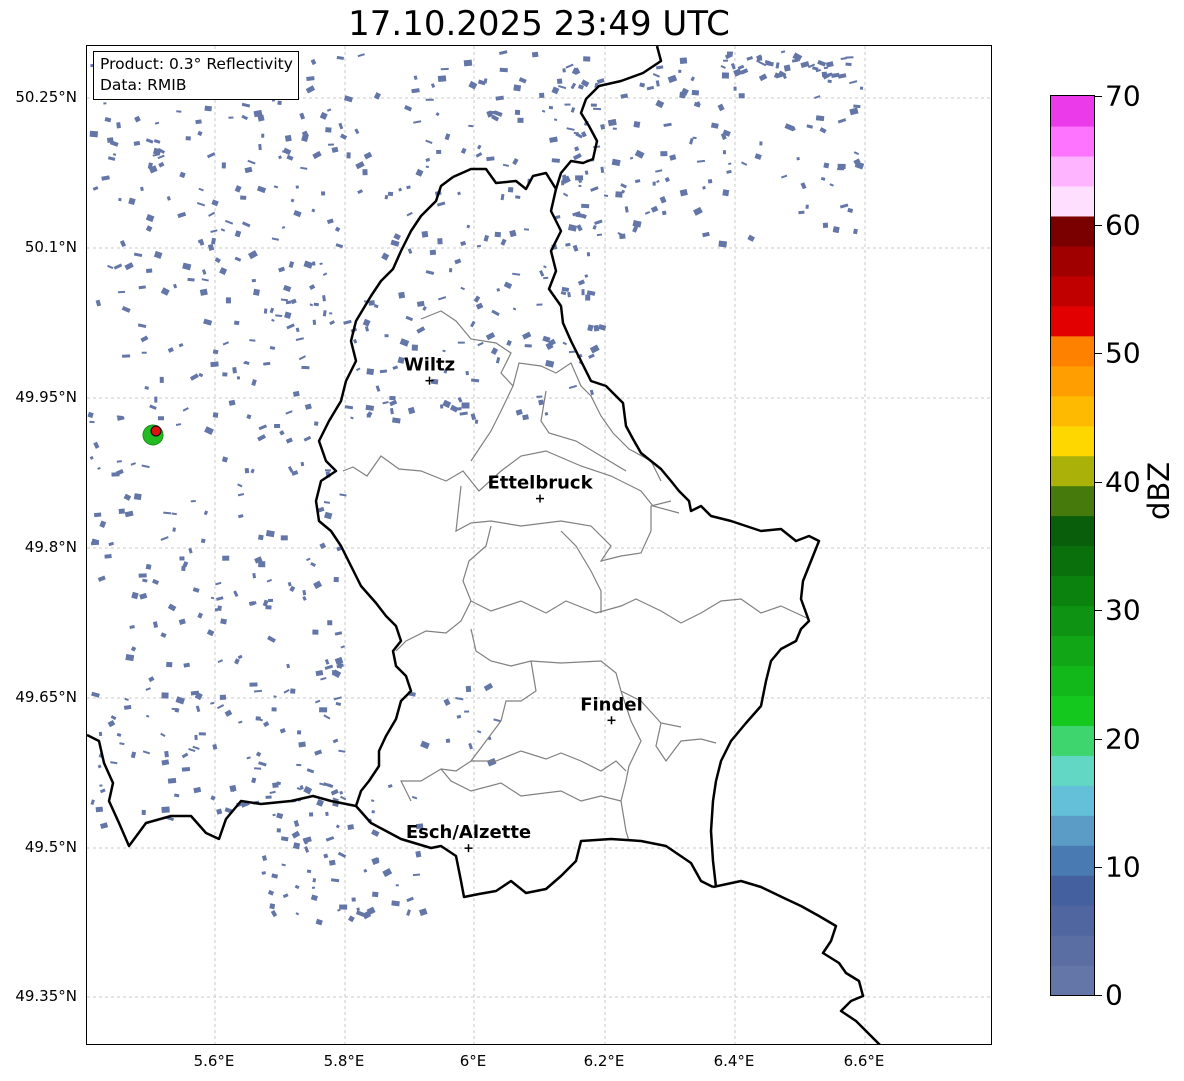 Image resolution: width=1184 pixels, height=1081 pixels. I want to click on lon-tick-label: 6°E, so click(473, 1061).